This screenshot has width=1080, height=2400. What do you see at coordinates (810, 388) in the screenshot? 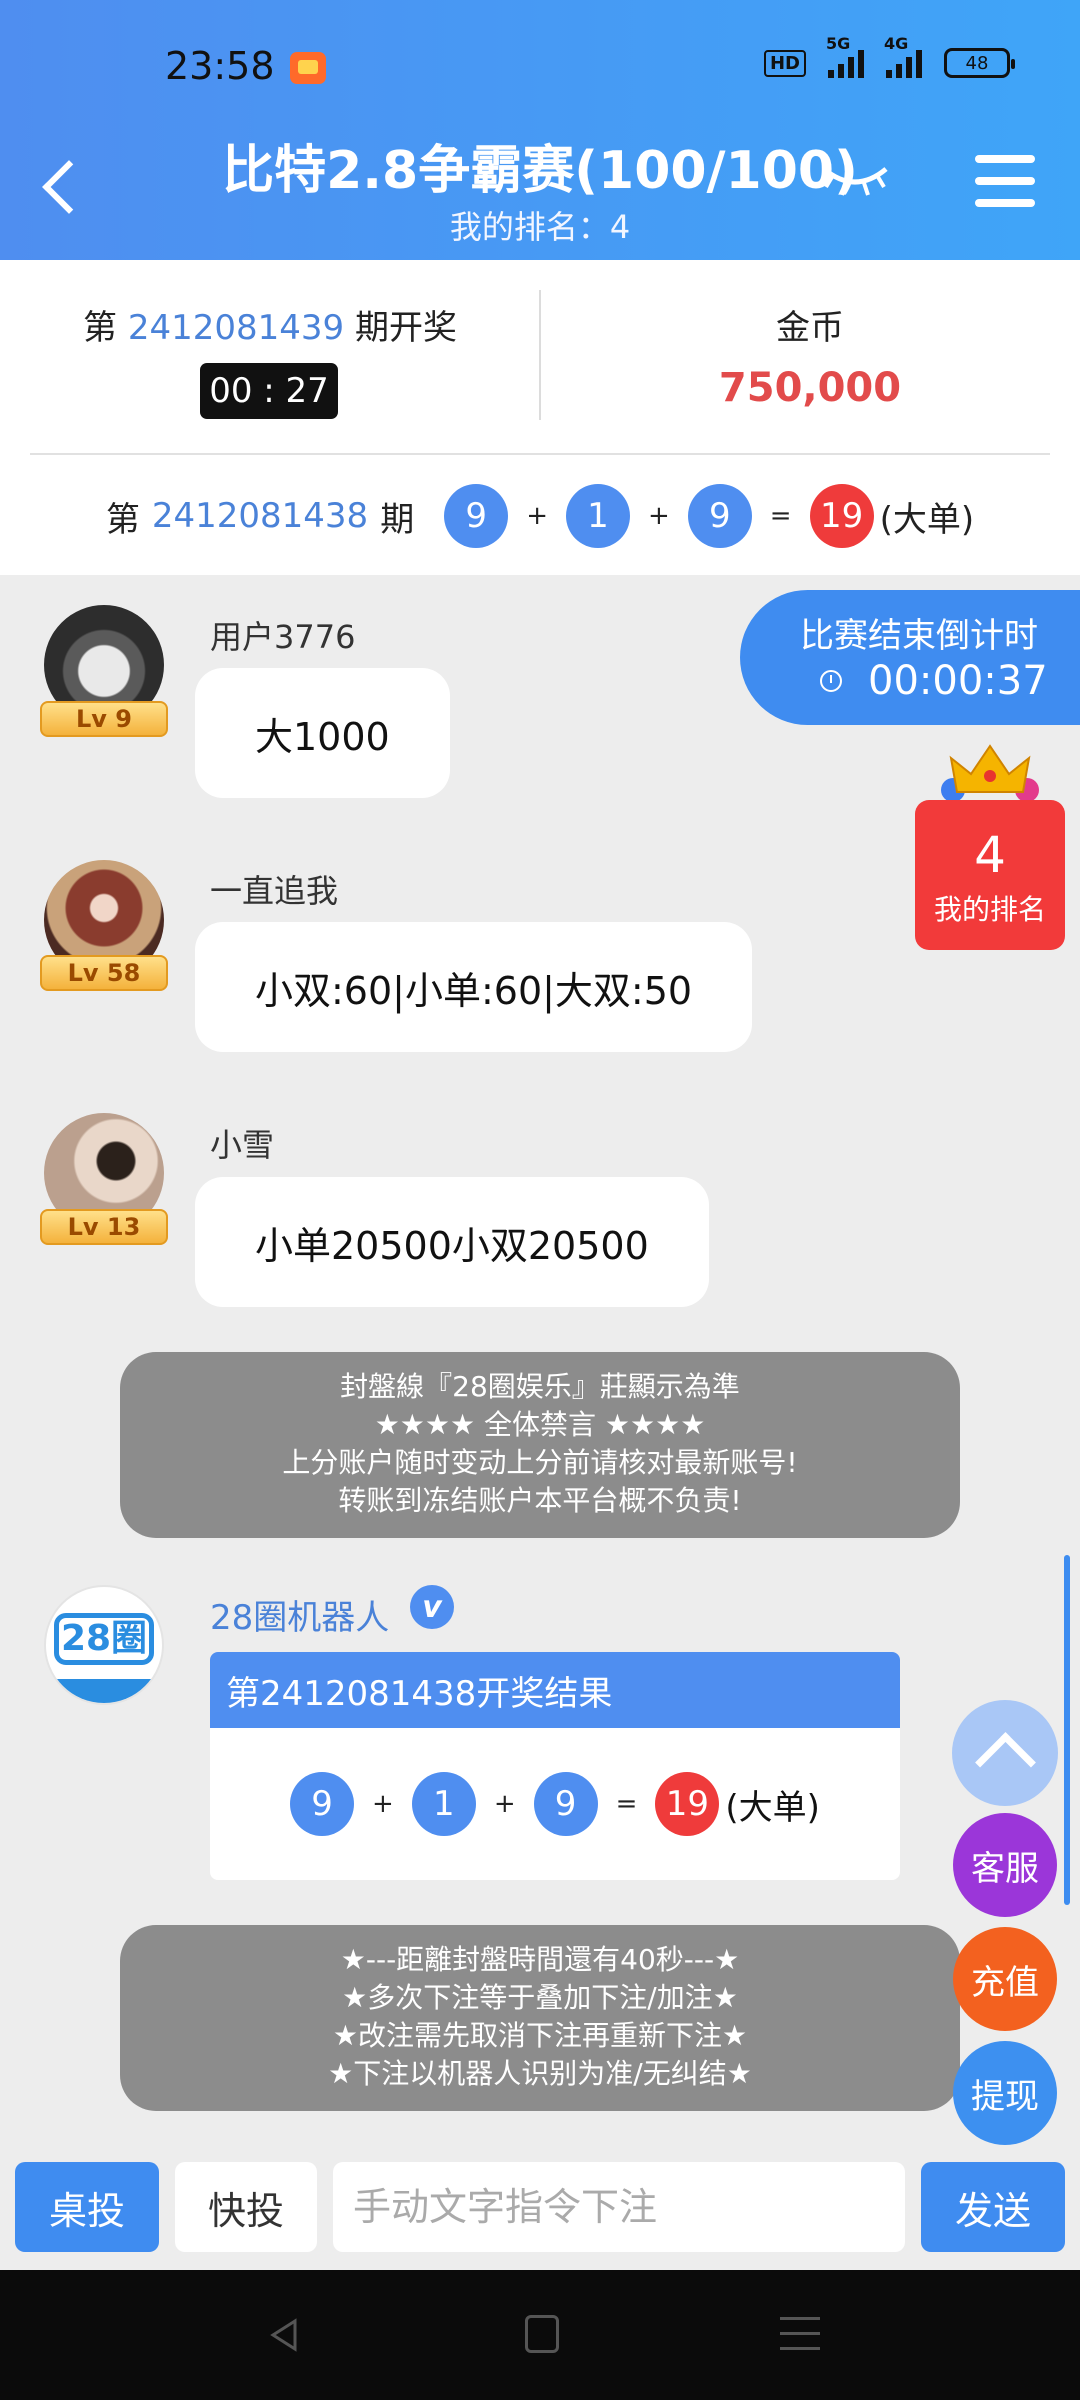
I see `gold-value: 750,000` at bounding box center [810, 388].